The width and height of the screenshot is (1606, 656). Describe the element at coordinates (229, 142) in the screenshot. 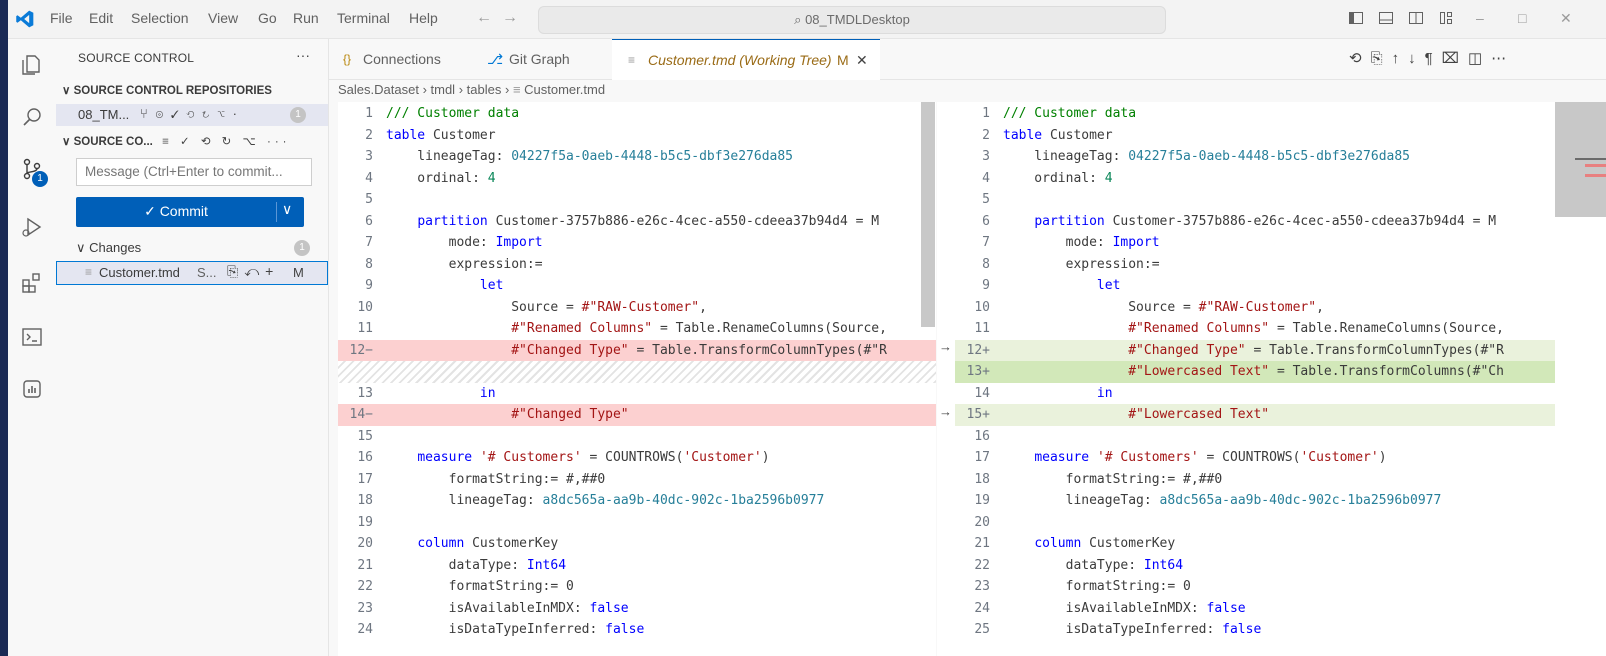

I see `refresh-icon: ↻` at that location.